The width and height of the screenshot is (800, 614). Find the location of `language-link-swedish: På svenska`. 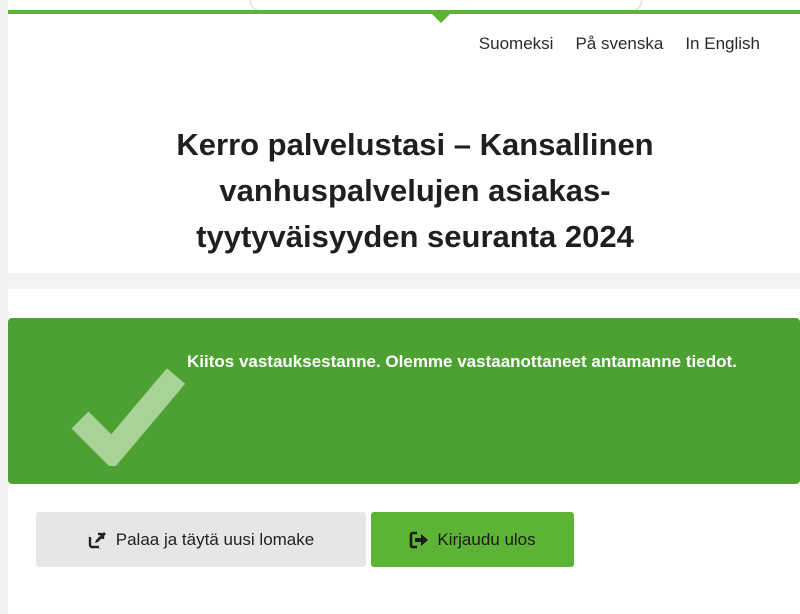

language-link-swedish: På svenska is located at coordinates (619, 44).